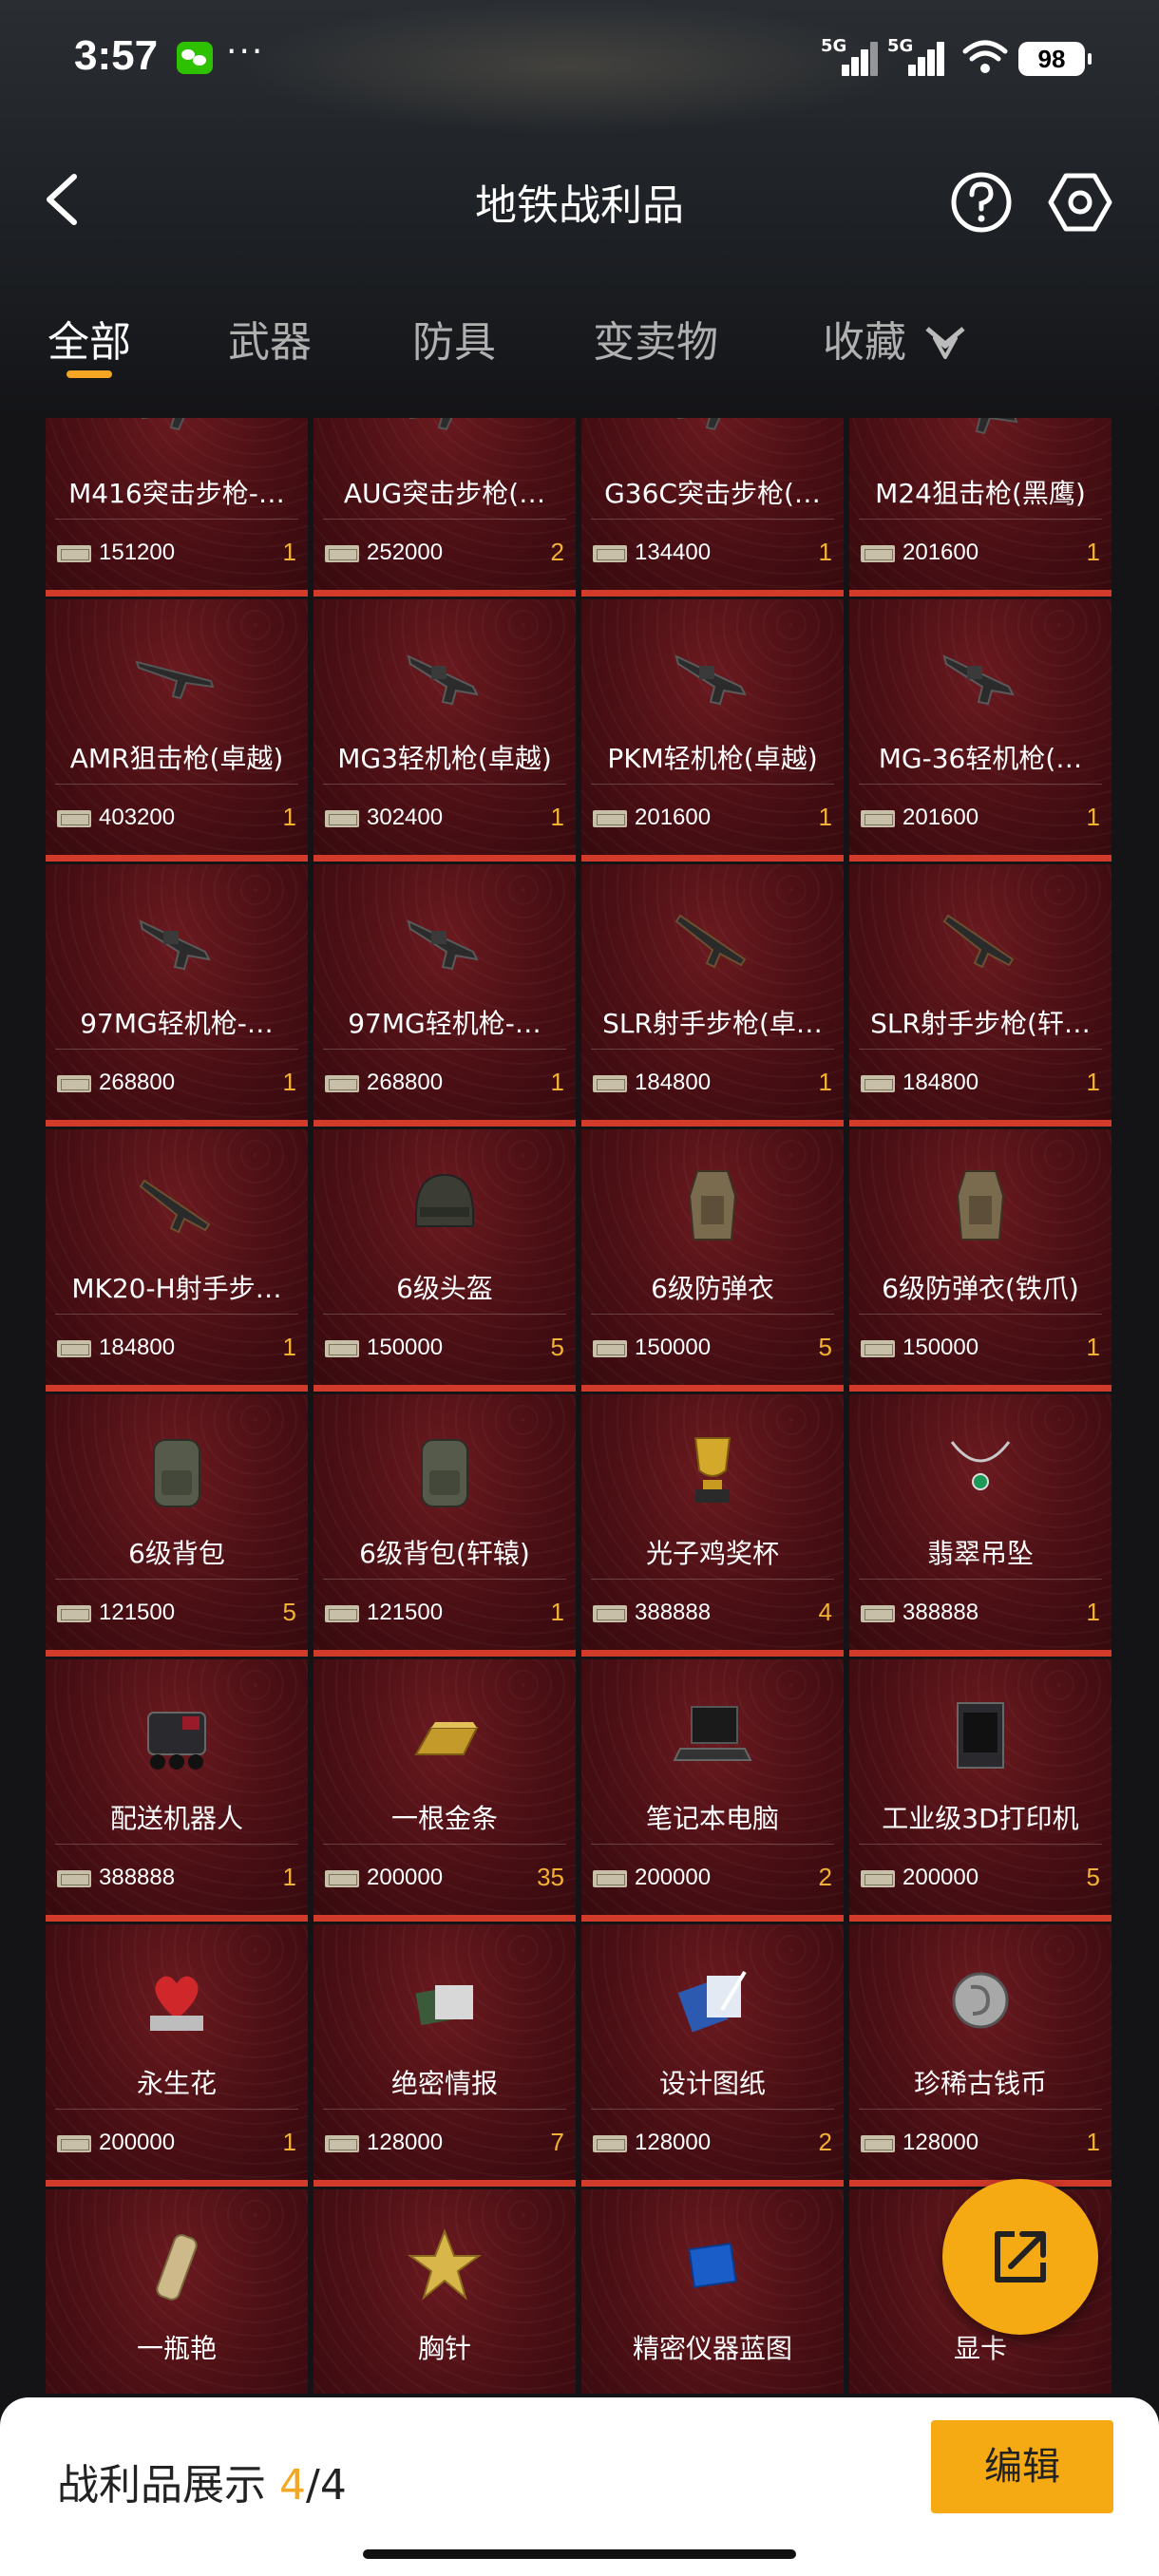 The width and height of the screenshot is (1159, 2576). Describe the element at coordinates (177, 508) in the screenshot. I see `loot-item-card: M416突击步枪-… 151200 1` at that location.